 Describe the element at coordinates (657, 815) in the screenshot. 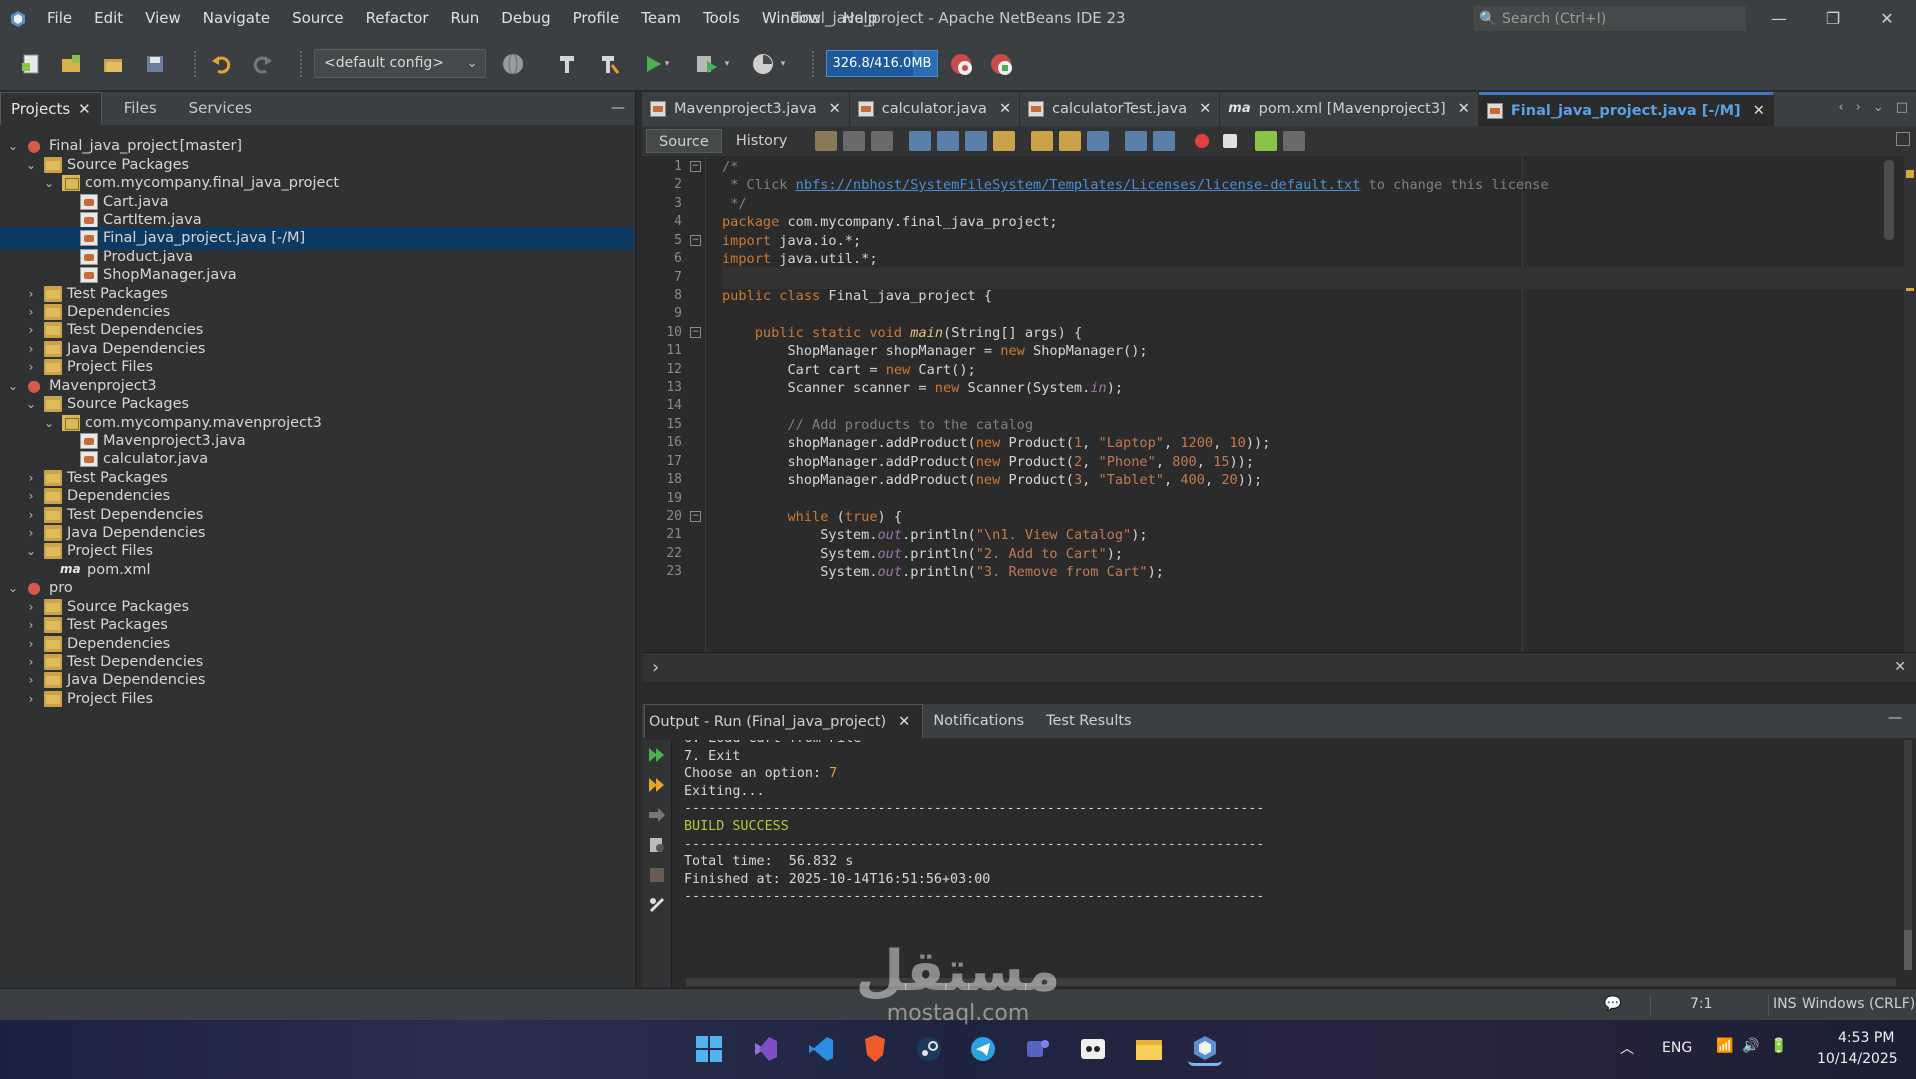

I see `stop-arrow-icon` at that location.